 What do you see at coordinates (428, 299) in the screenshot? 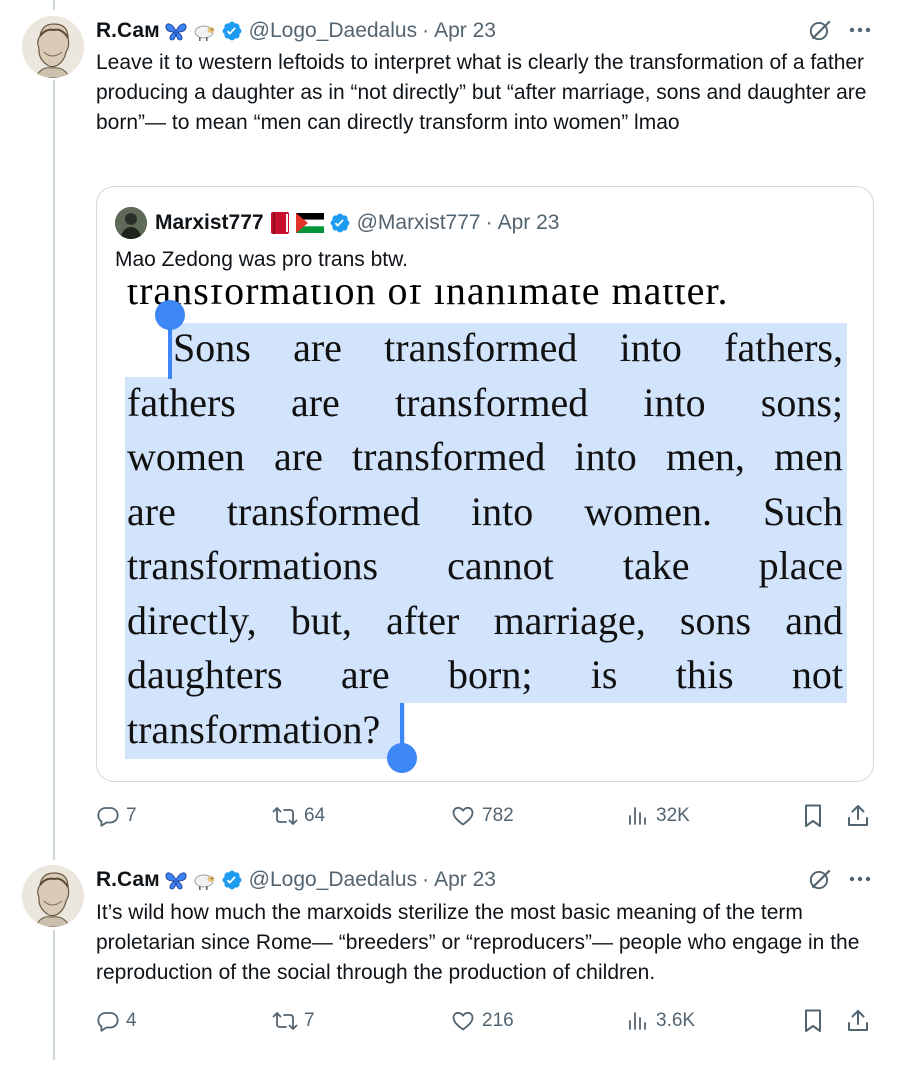
I see `image-cut-line: transformation of inanimate matter.` at bounding box center [428, 299].